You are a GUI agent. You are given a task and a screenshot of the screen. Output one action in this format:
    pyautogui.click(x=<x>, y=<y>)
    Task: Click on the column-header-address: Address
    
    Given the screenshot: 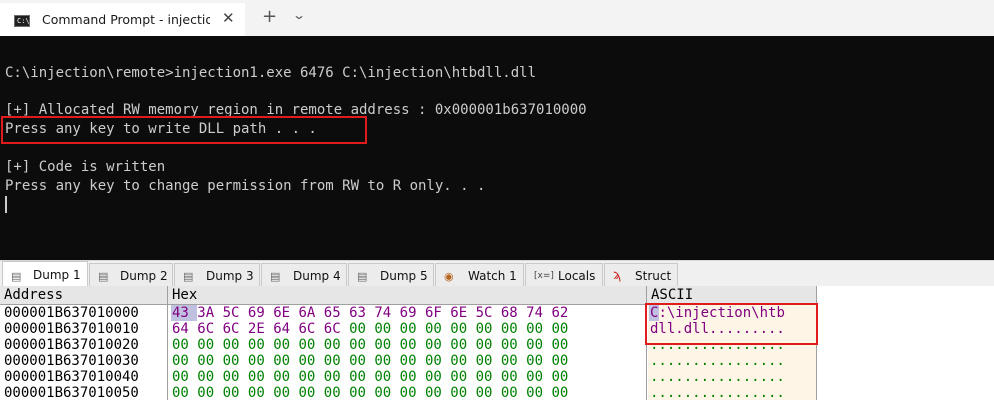 What is the action you would take?
    pyautogui.click(x=84, y=295)
    